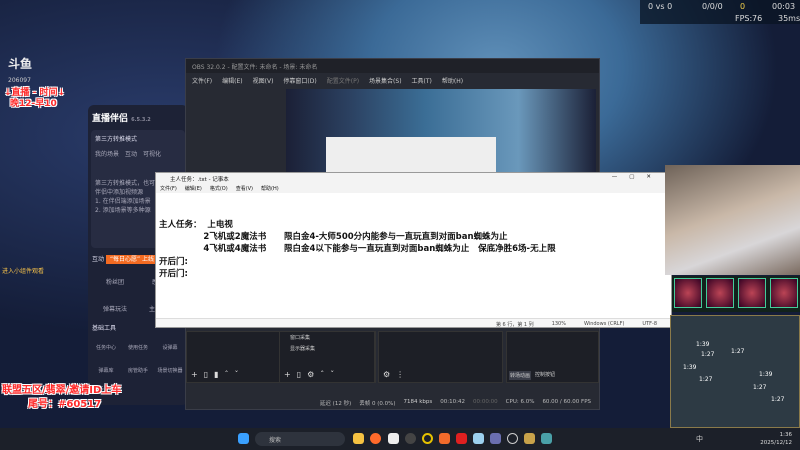 The image size is (800, 450). I want to click on gold: 0, so click(743, 6).